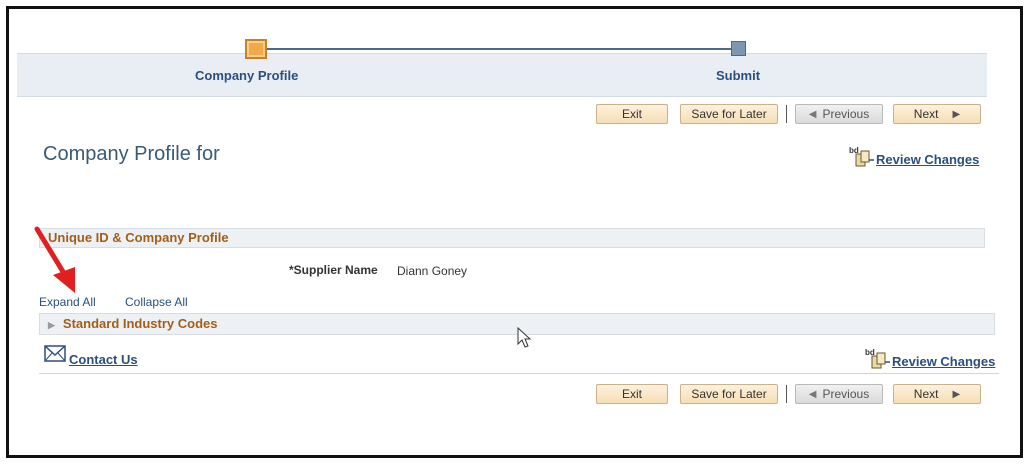 This screenshot has width=1033, height=466. What do you see at coordinates (256, 49) in the screenshot?
I see `step-company-profile-marker` at bounding box center [256, 49].